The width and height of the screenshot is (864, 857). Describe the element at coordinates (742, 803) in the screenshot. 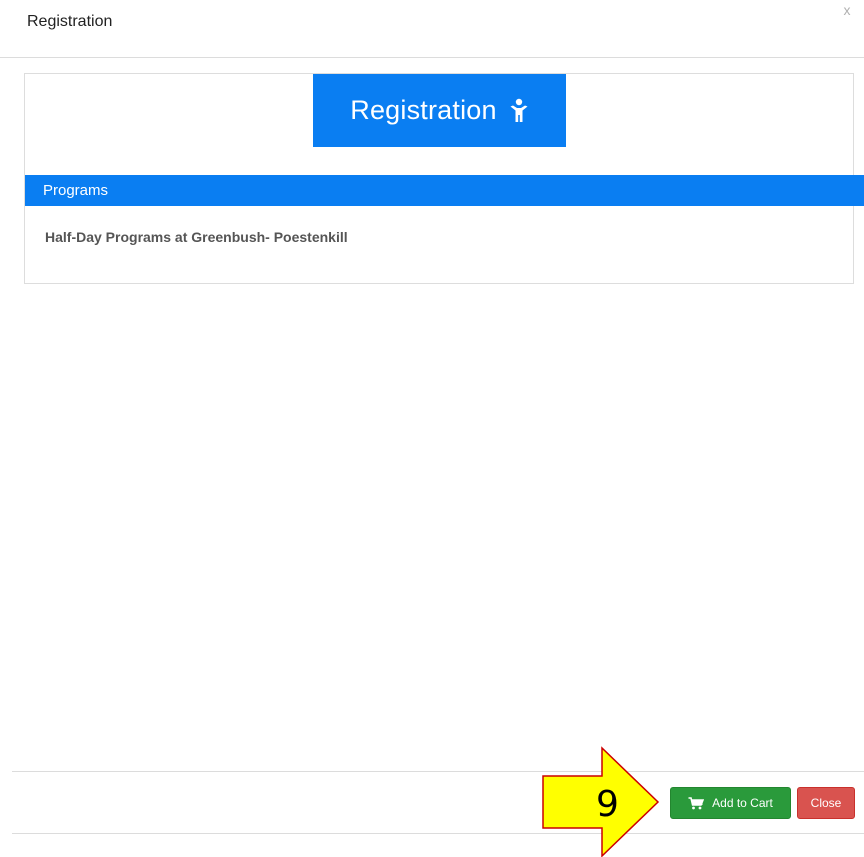

I see `add-to-cart-label: Add to Cart` at that location.